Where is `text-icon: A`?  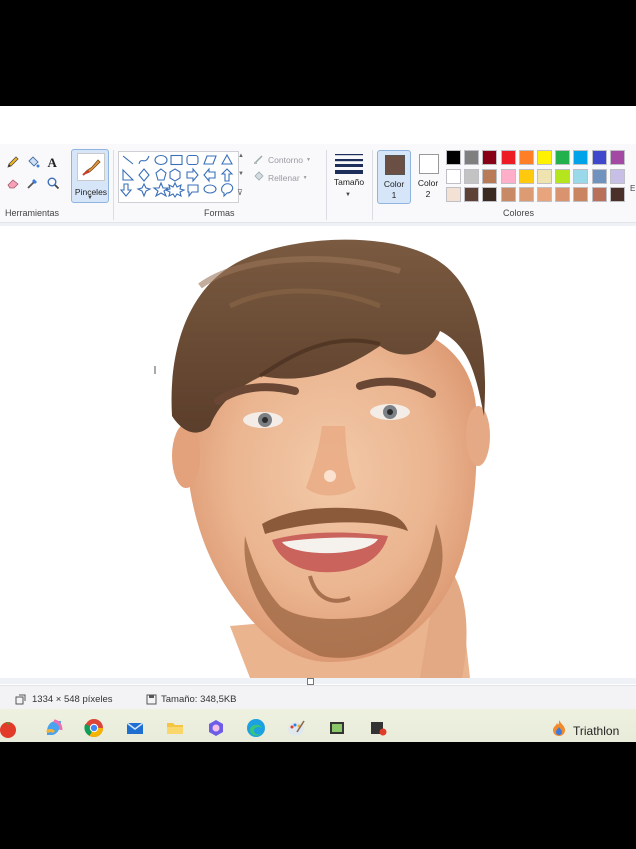
text-icon: A is located at coordinates (53, 162).